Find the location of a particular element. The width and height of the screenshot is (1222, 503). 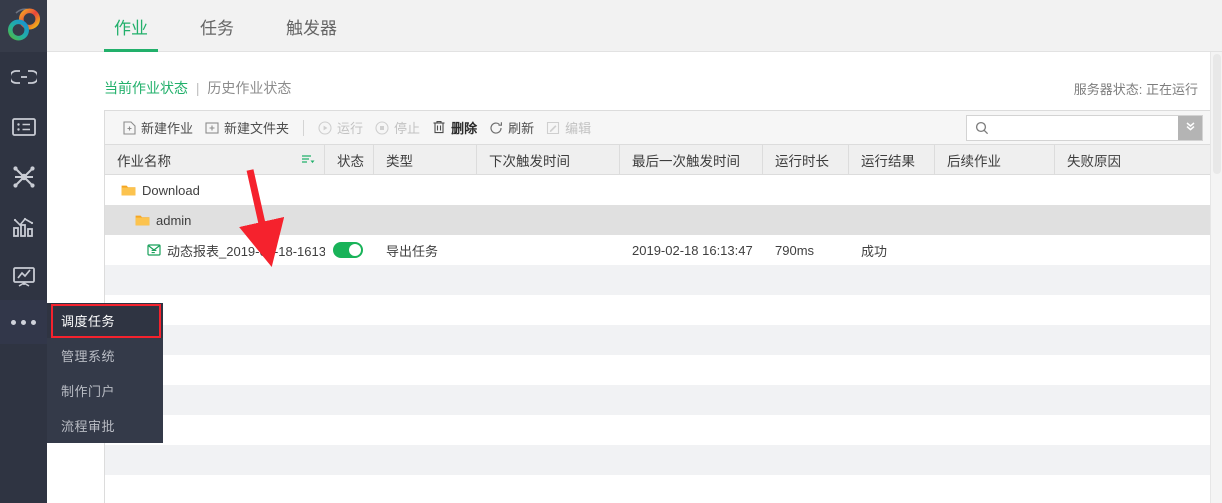

stop-button: 停止 is located at coordinates (397, 128).